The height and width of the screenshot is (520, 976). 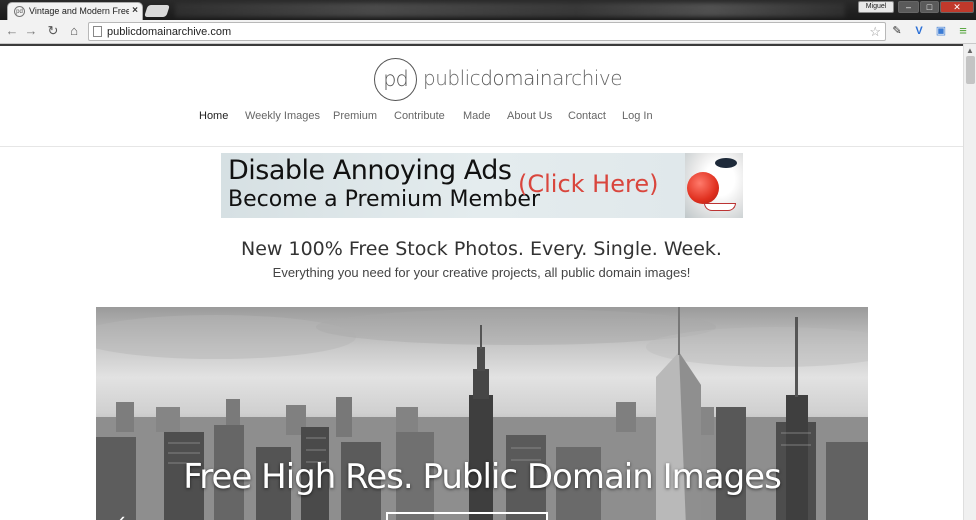 What do you see at coordinates (97, 31) in the screenshot?
I see `page-icon` at bounding box center [97, 31].